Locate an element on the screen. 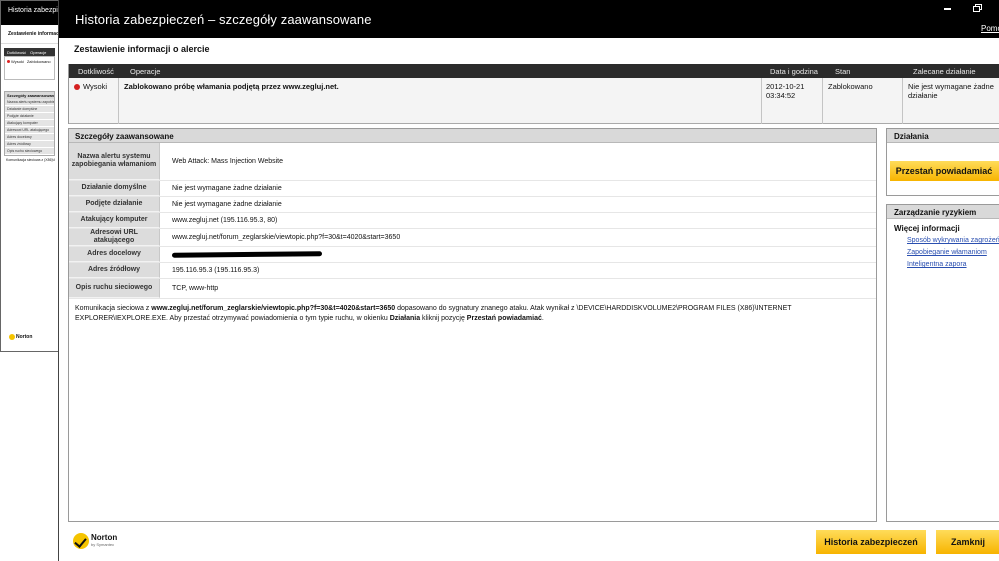  security-history-button: Historia zabezpieczeń is located at coordinates (871, 542).